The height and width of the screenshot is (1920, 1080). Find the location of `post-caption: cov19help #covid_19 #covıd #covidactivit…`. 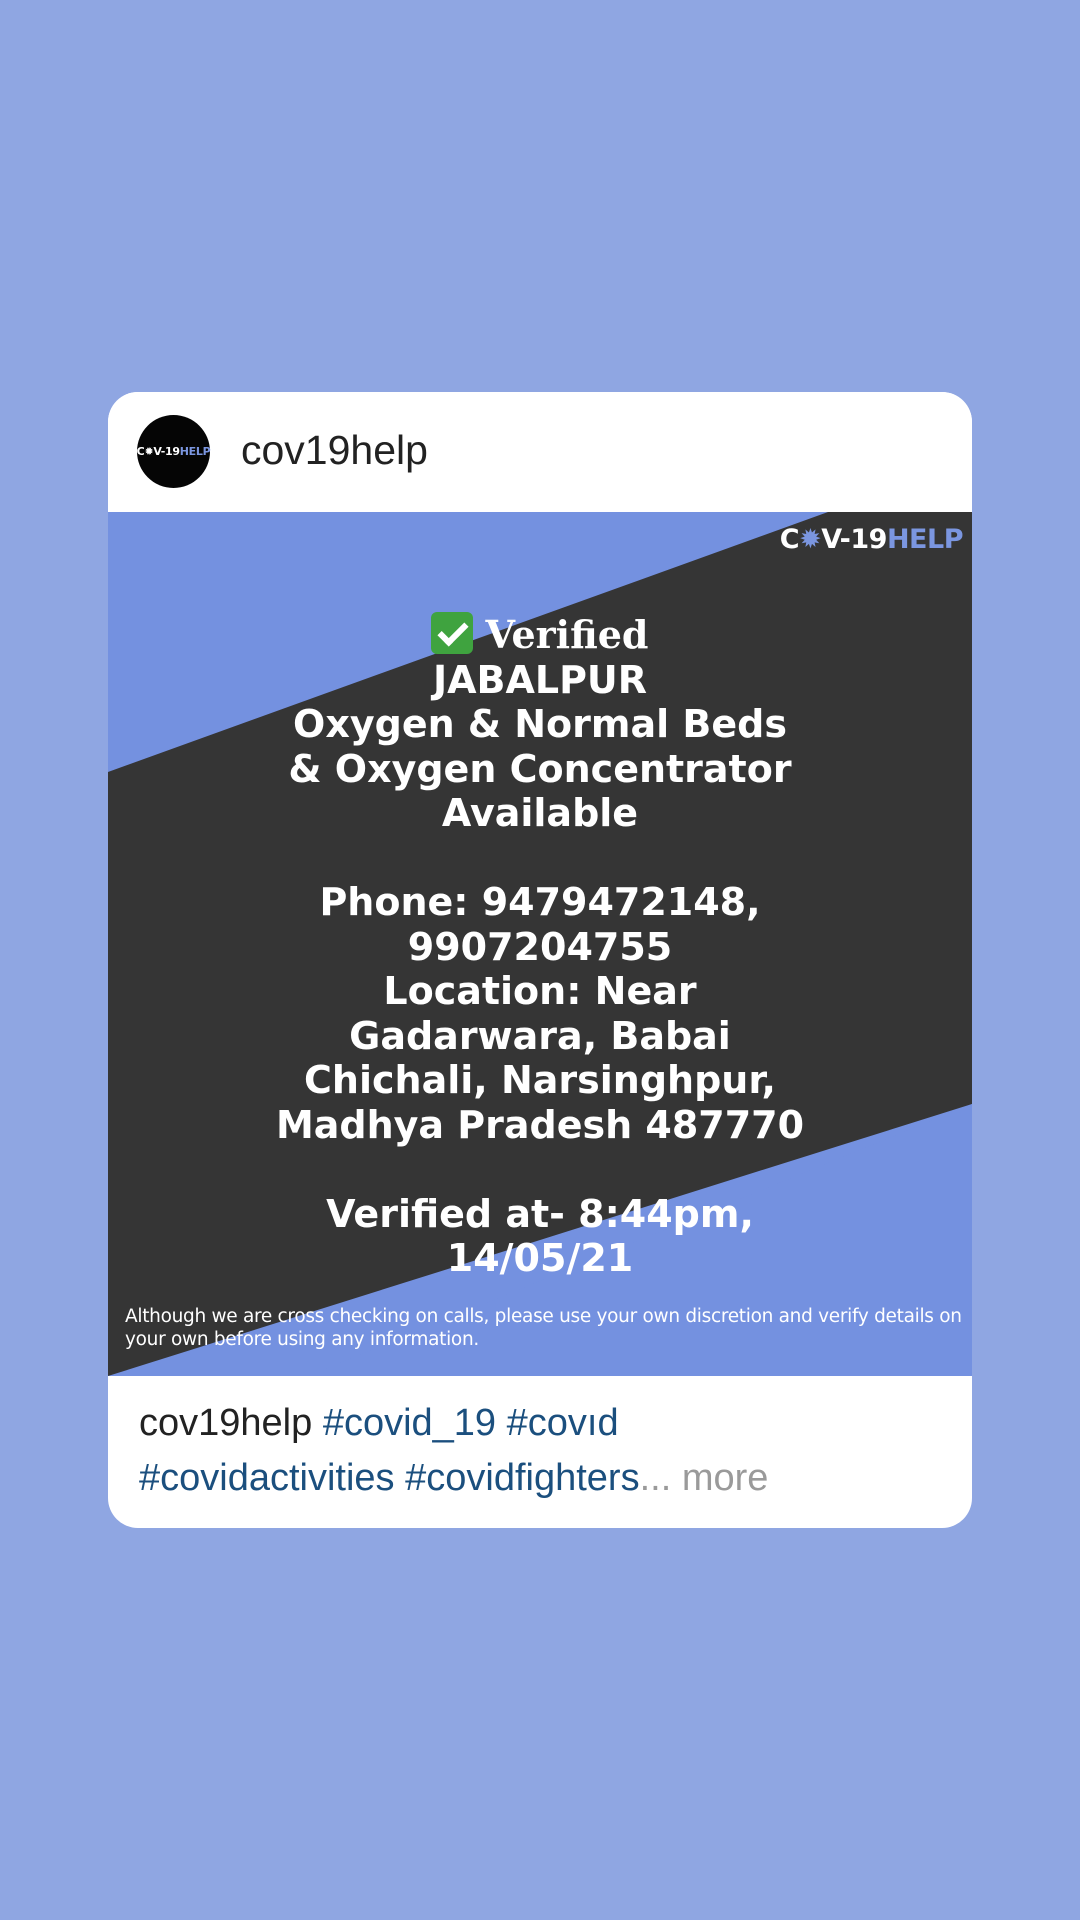

post-caption: cov19help #covid_19 #covıd #covidactivit… is located at coordinates (549, 1451).